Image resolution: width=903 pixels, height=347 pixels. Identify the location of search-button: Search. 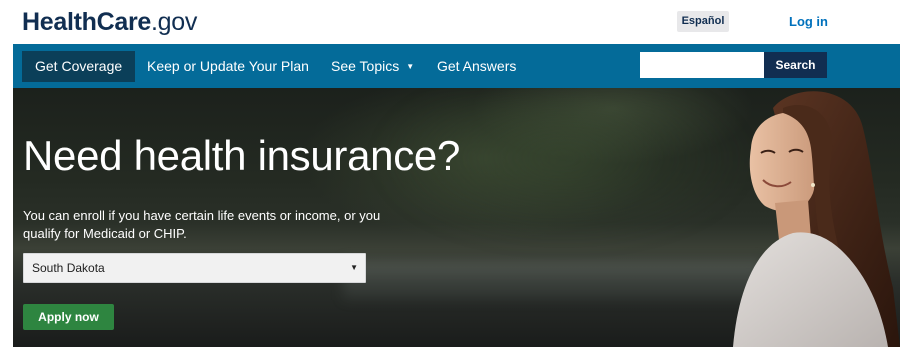
(795, 65).